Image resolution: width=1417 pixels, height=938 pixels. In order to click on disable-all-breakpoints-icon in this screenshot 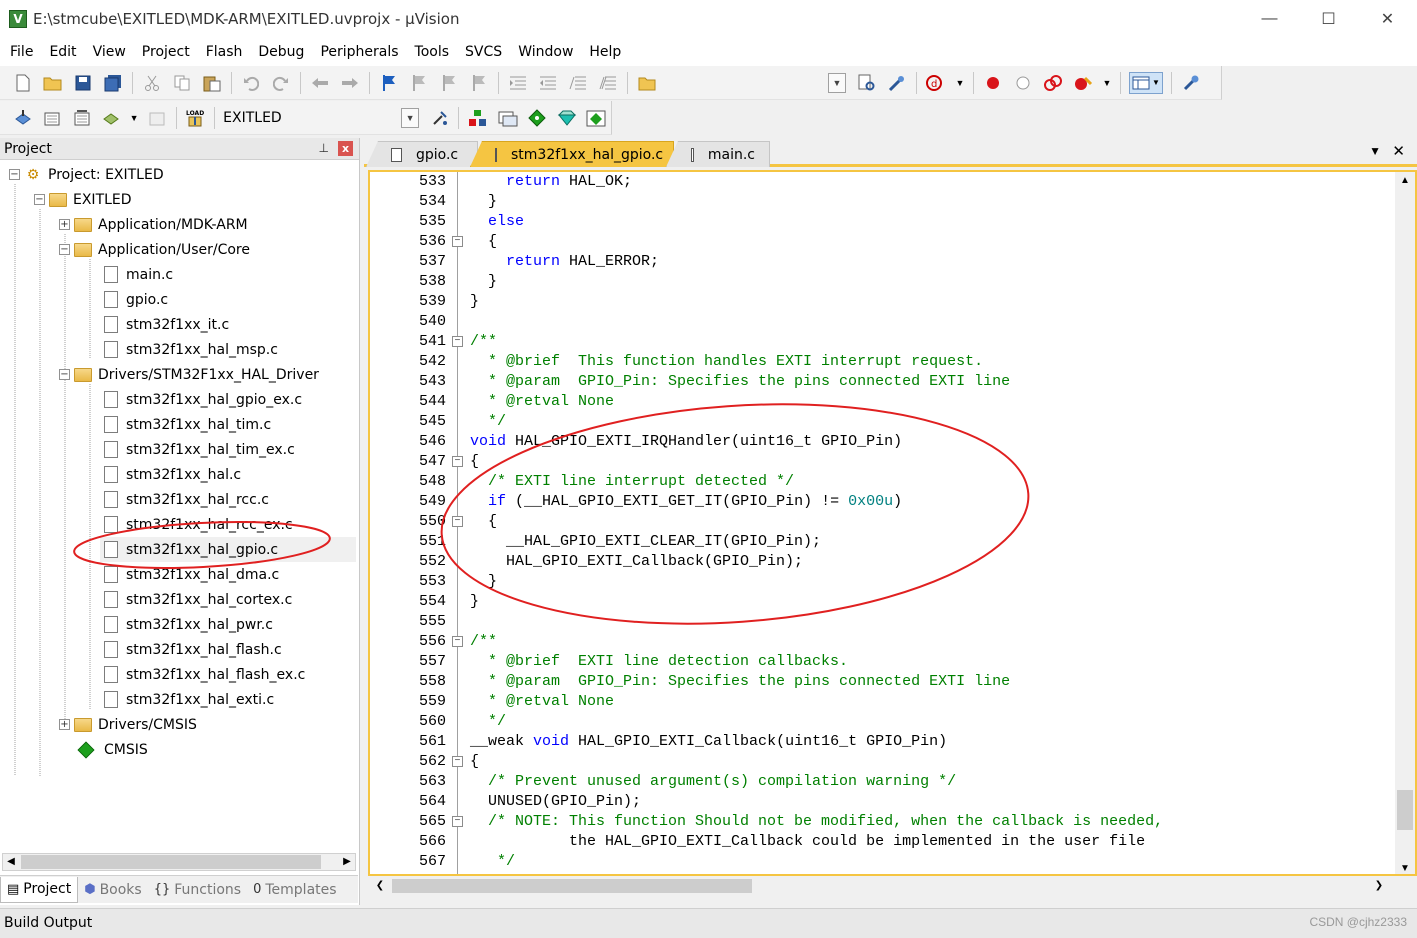, I will do `click(1053, 83)`.